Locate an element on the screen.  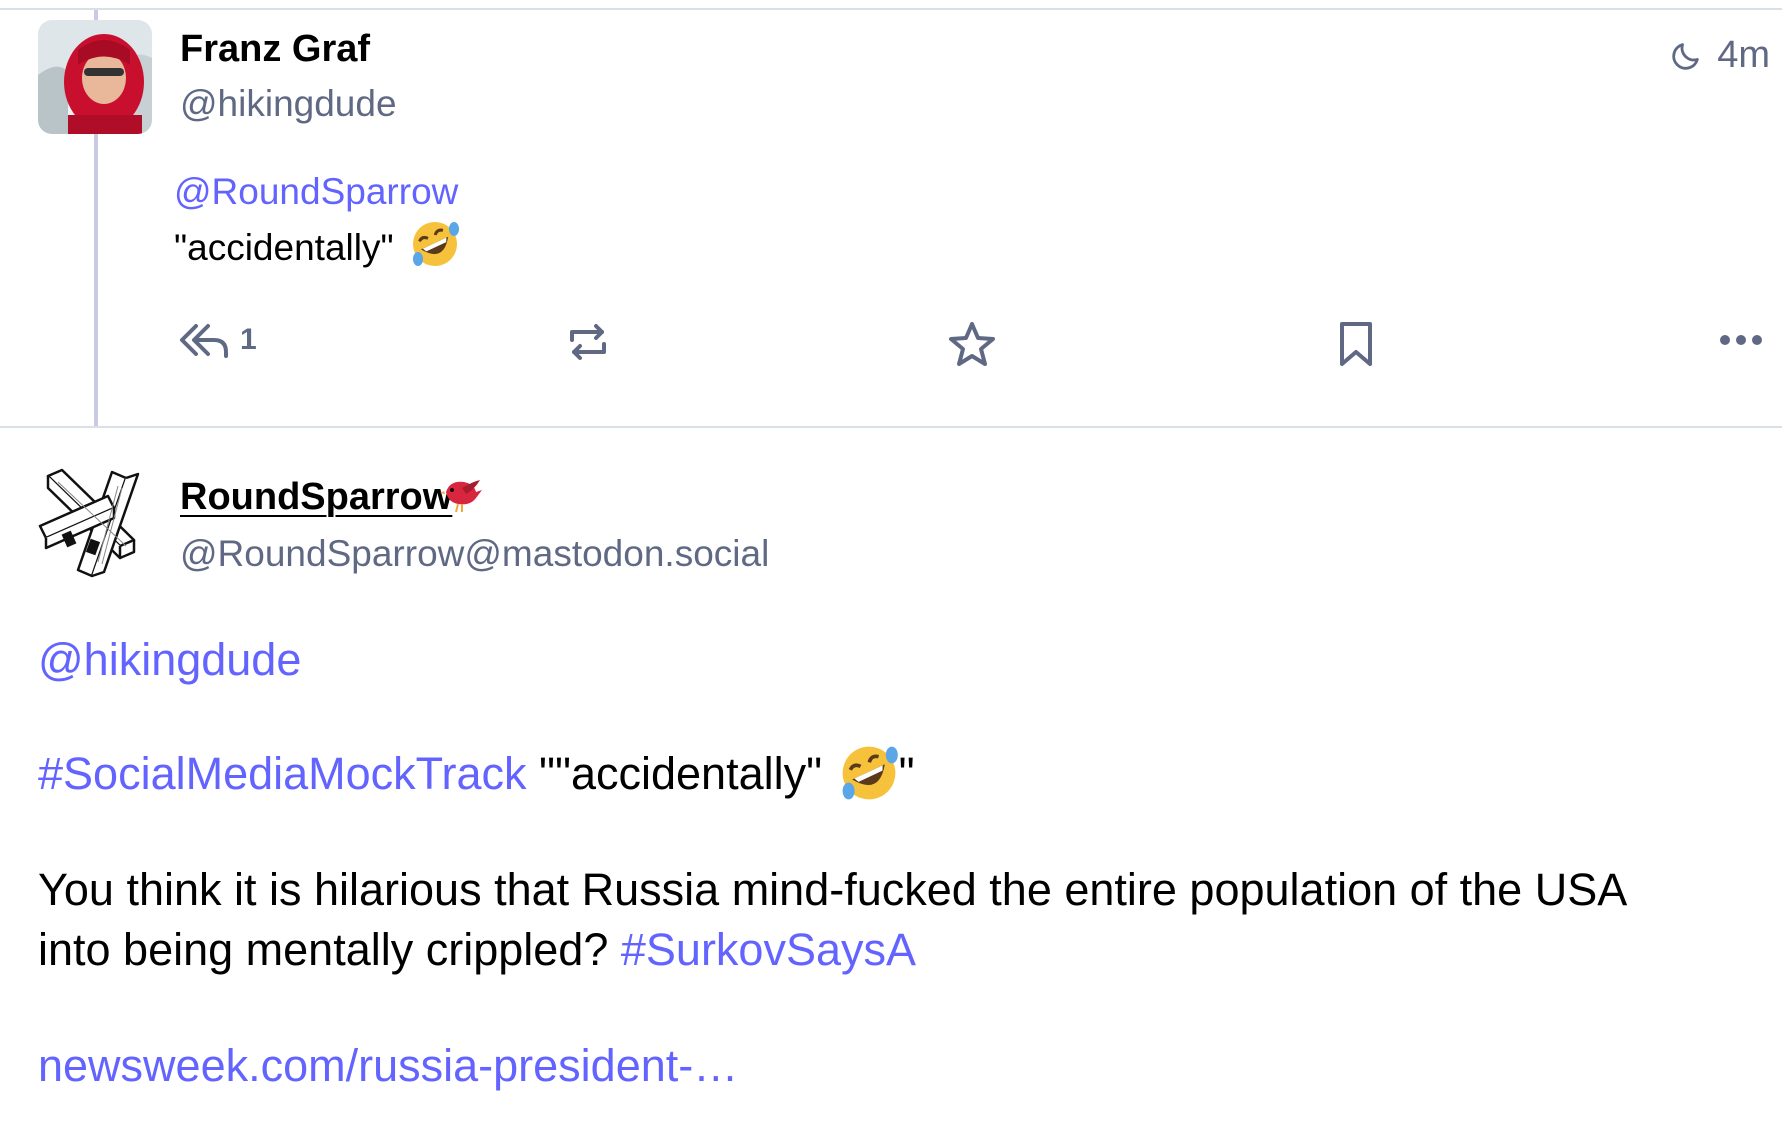
reply-button: 1 is located at coordinates (217, 340).